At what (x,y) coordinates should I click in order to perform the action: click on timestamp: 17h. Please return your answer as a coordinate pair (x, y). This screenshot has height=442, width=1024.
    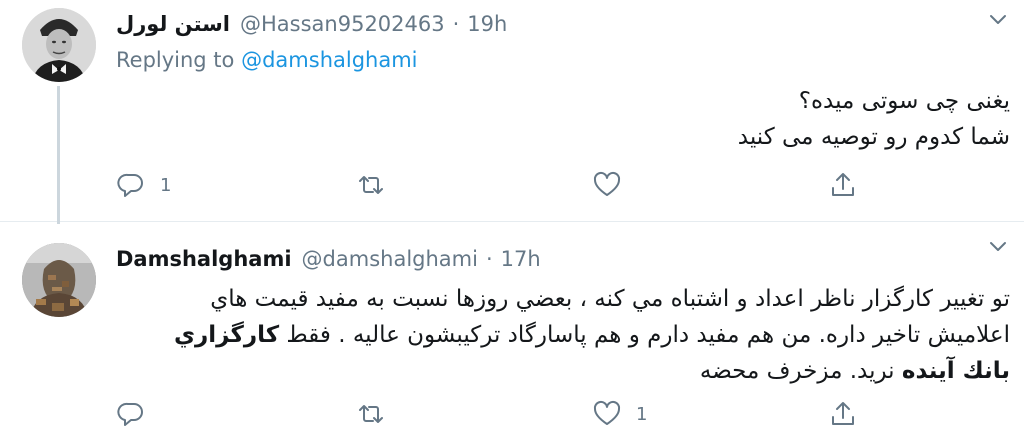
    Looking at the image, I should click on (521, 259).